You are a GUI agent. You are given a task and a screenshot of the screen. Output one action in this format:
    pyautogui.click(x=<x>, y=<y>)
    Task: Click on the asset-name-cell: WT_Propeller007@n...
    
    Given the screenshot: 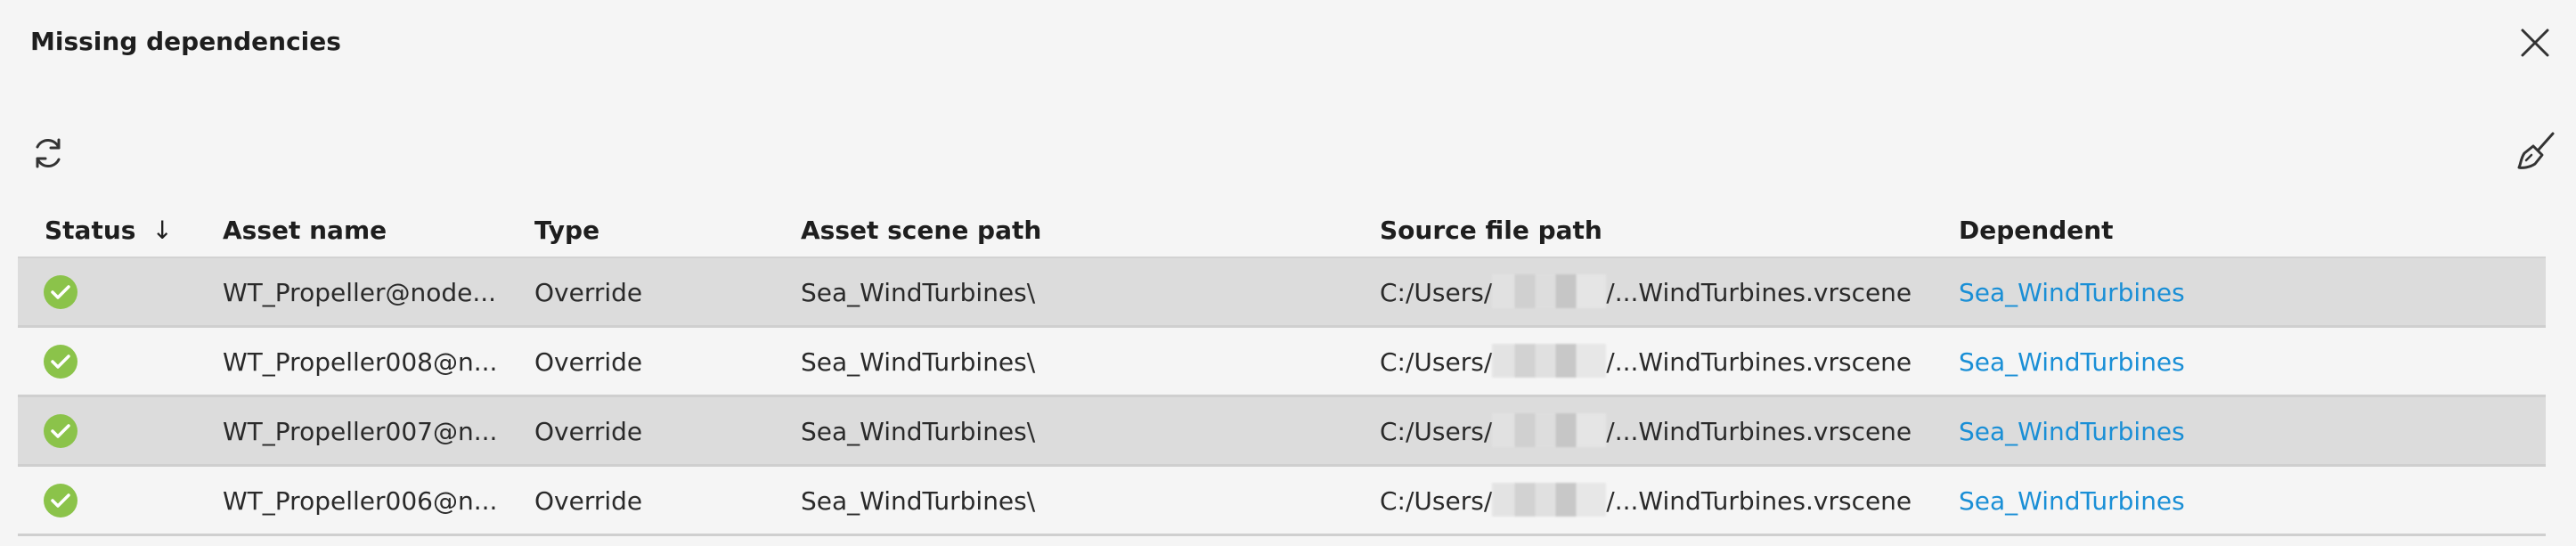 What is the action you would take?
    pyautogui.click(x=361, y=431)
    